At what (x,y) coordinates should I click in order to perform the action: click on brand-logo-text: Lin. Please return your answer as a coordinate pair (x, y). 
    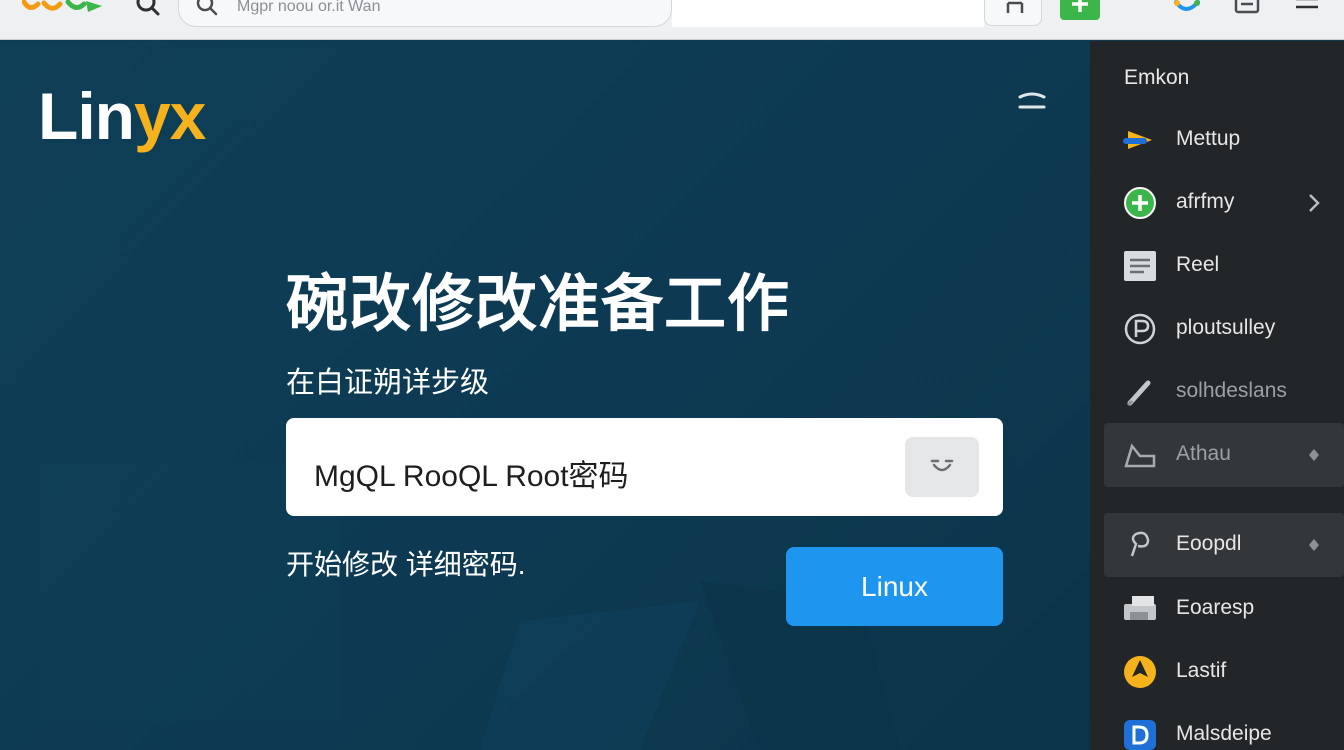
    Looking at the image, I should click on (86, 116).